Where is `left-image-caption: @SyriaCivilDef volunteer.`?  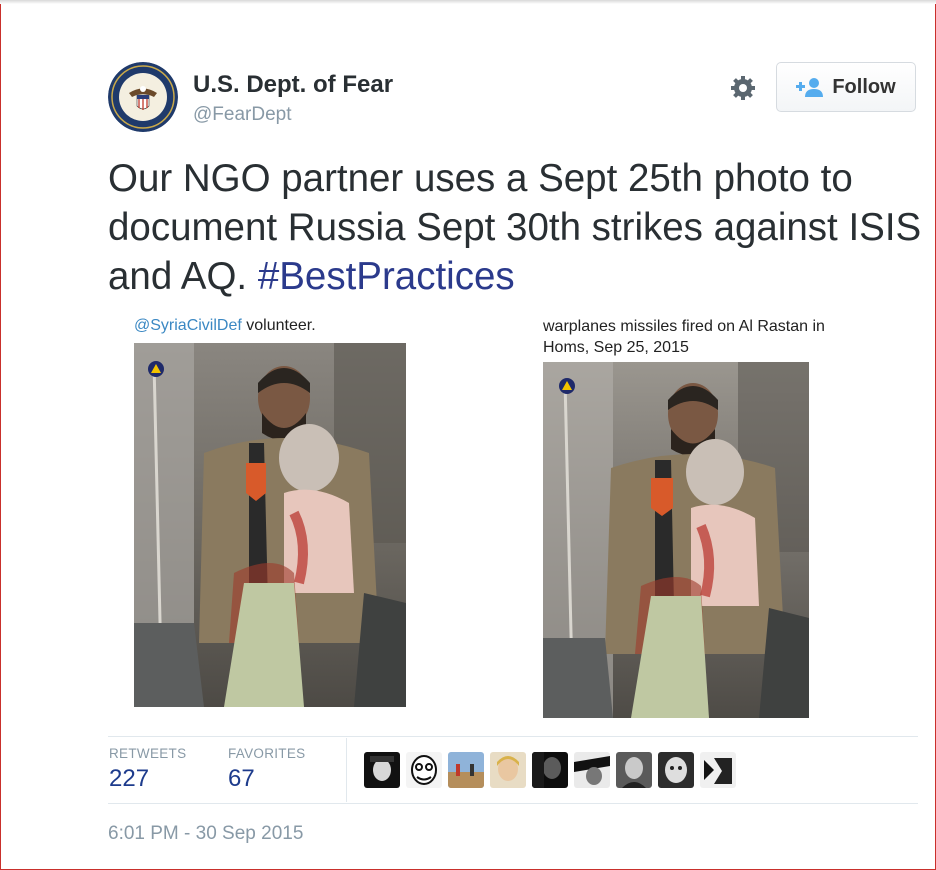
left-image-caption: @SyriaCivilDef volunteer. is located at coordinates (225, 326).